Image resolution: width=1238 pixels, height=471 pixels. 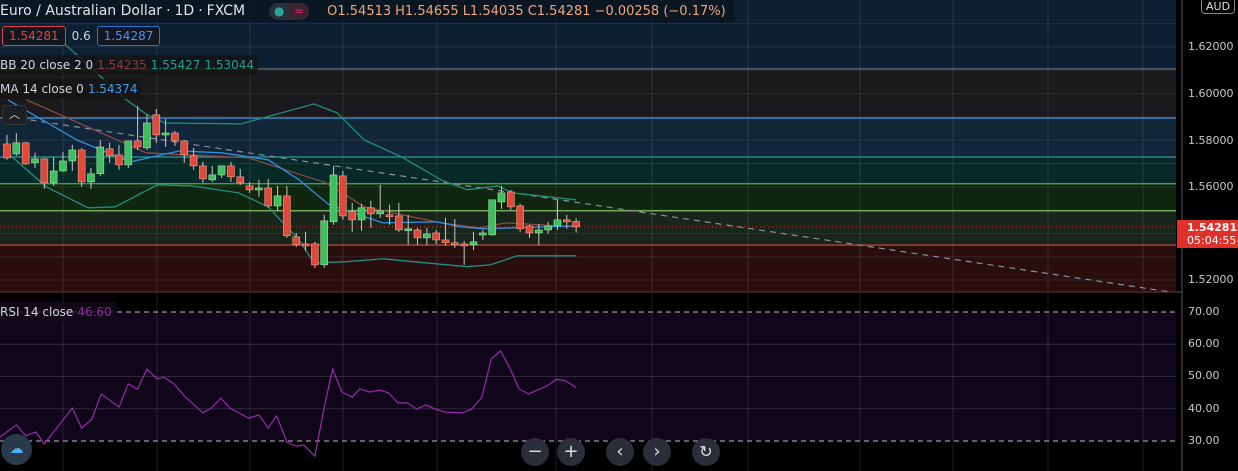 What do you see at coordinates (571, 452) in the screenshot?
I see `zoom-in-button: +` at bounding box center [571, 452].